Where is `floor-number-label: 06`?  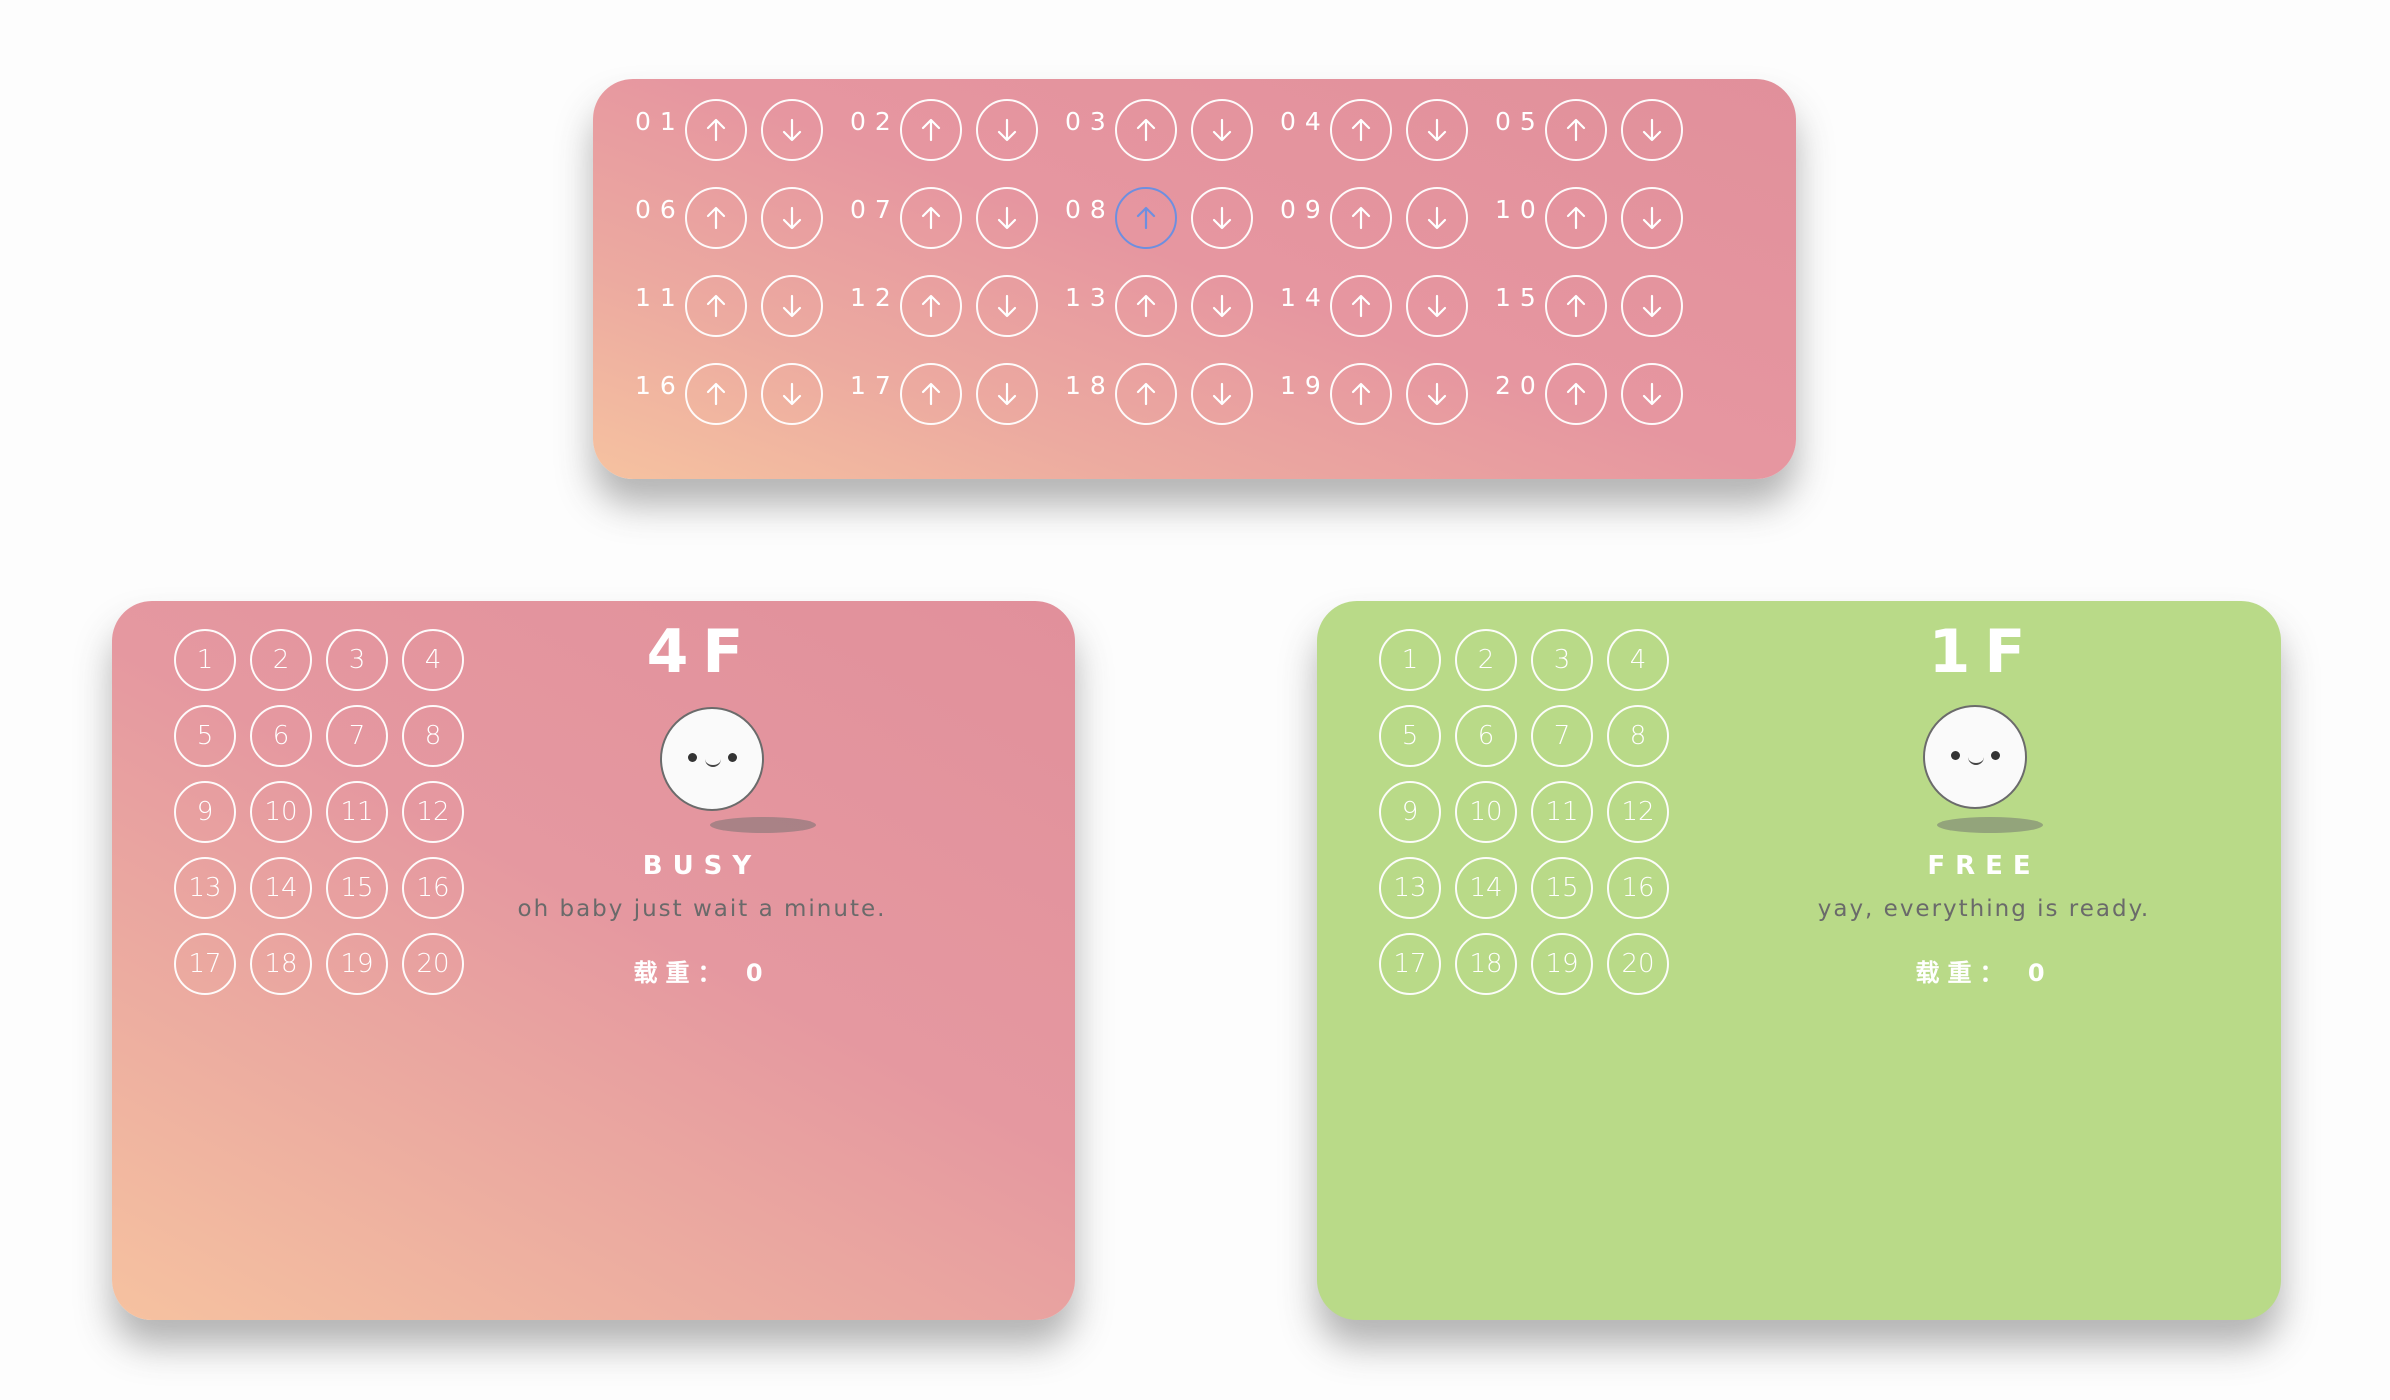
floor-number-label: 06 is located at coordinates (660, 209).